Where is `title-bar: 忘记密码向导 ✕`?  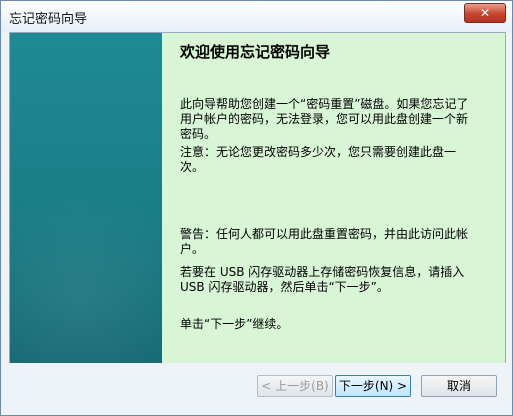
title-bar: 忘记密码向导 ✕ is located at coordinates (256, 16).